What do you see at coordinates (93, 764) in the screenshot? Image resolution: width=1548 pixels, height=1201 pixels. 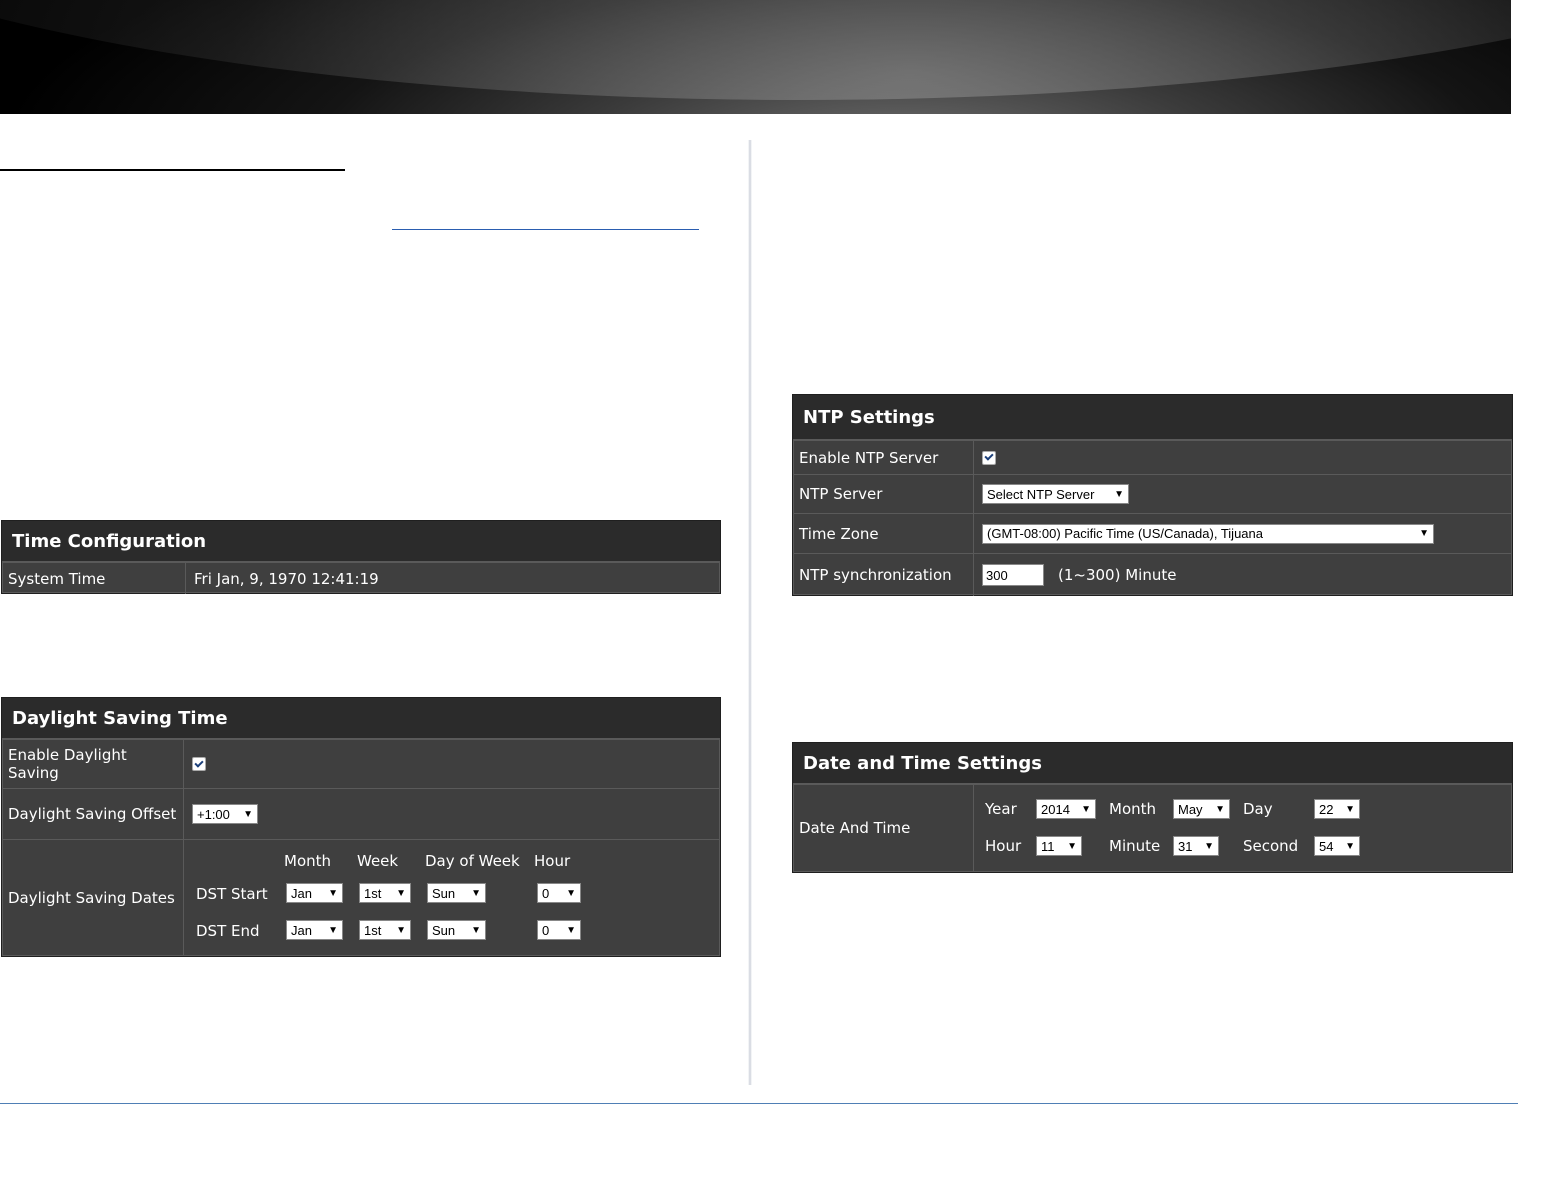 I see `enable-dst-label: Enable Daylight Saving` at bounding box center [93, 764].